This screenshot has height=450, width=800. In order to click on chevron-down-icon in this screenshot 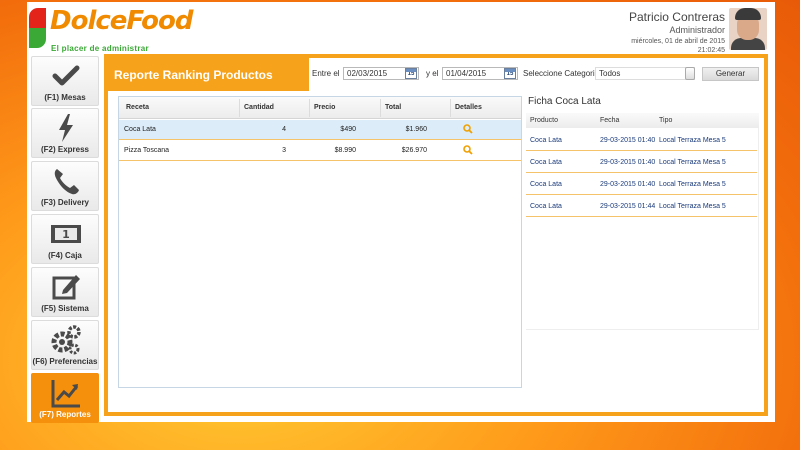, I will do `click(690, 73)`.